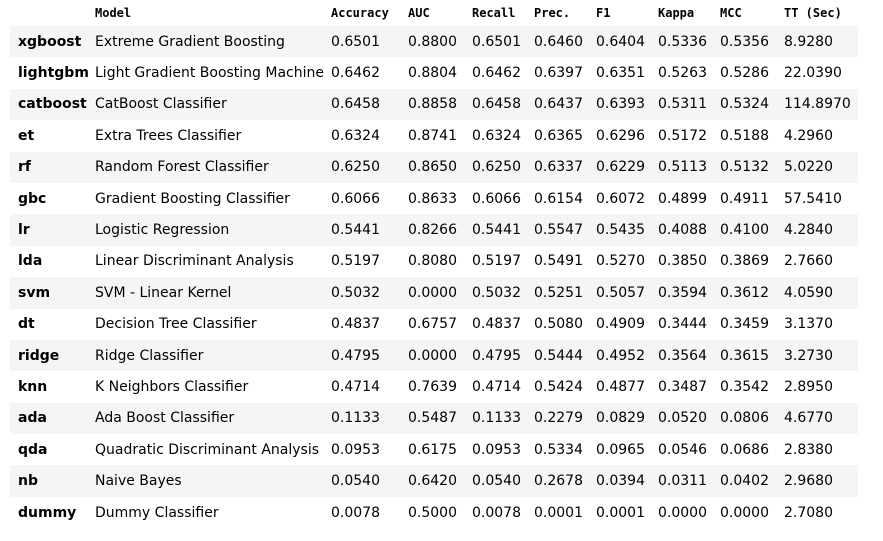  Describe the element at coordinates (208, 355) in the screenshot. I see `model-name-cell: Ridge Classifier` at that location.